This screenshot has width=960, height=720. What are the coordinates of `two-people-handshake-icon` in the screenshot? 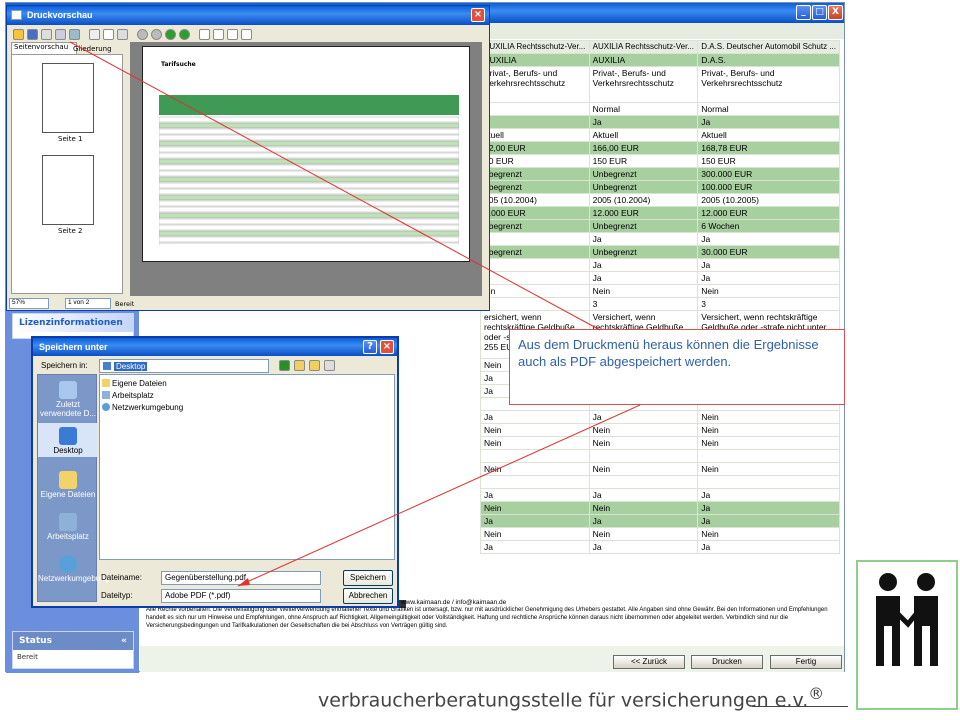 It's located at (907, 619).